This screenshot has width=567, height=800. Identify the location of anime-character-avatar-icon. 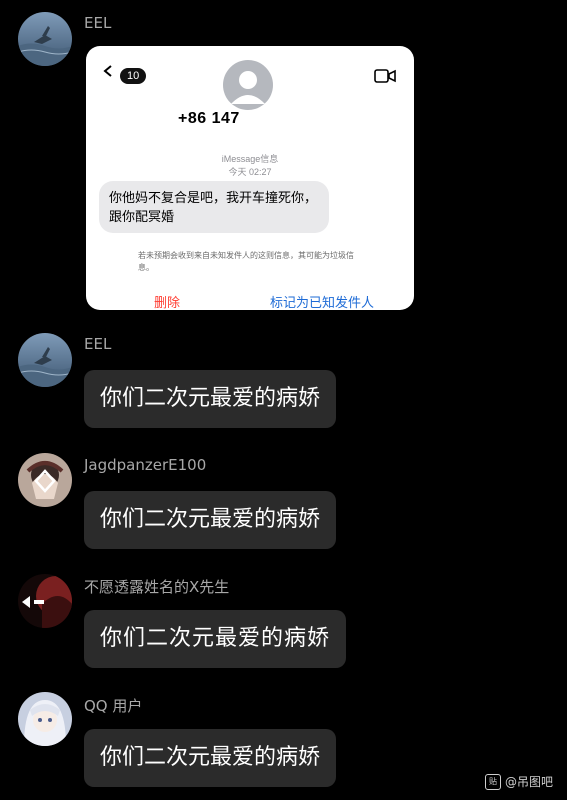
(45, 480).